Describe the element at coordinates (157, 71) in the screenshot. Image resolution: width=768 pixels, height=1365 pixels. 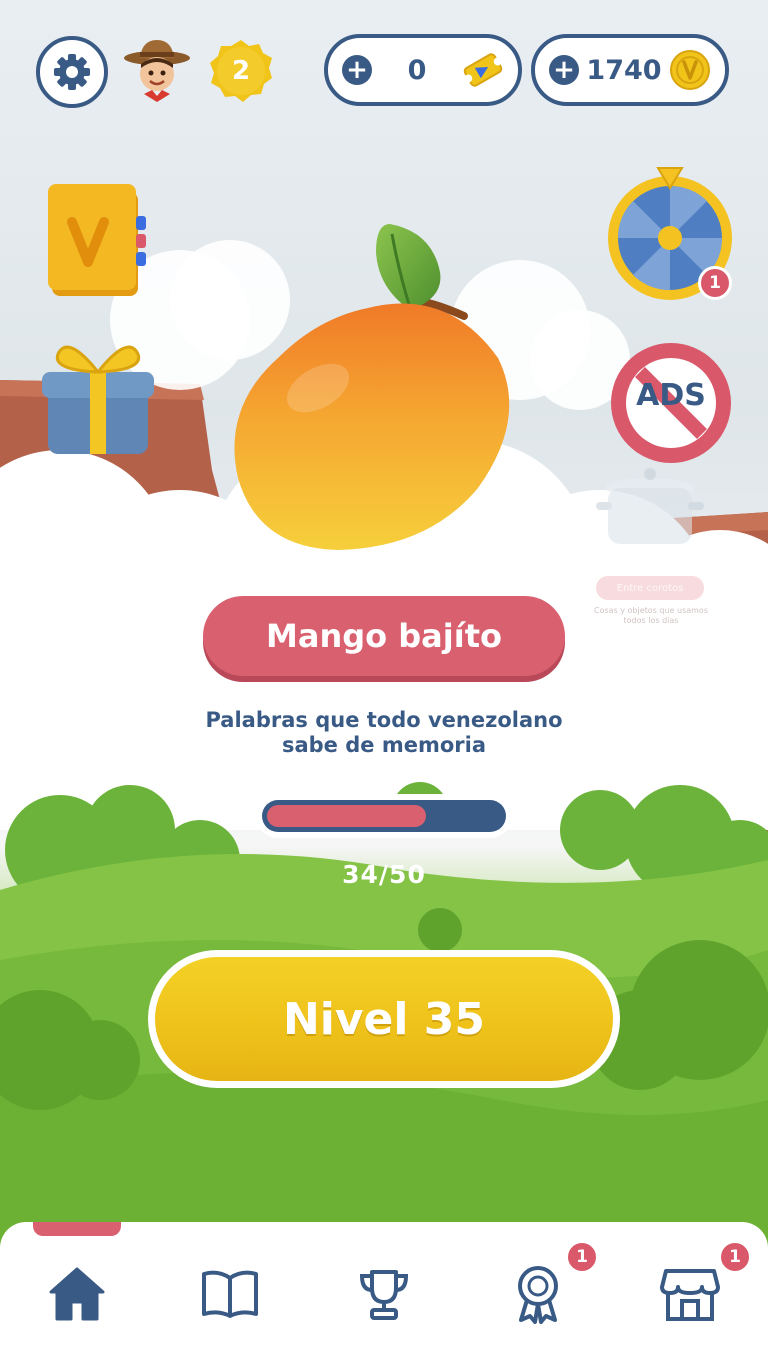
I see `avatar` at that location.